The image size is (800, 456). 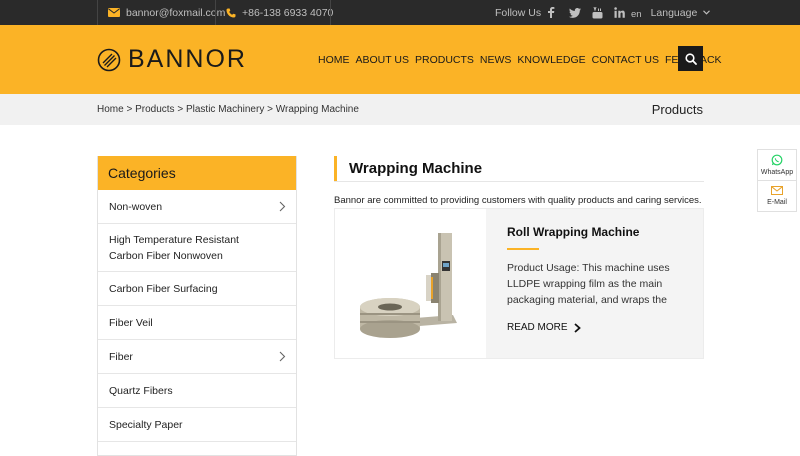 I want to click on search-button, so click(x=690, y=58).